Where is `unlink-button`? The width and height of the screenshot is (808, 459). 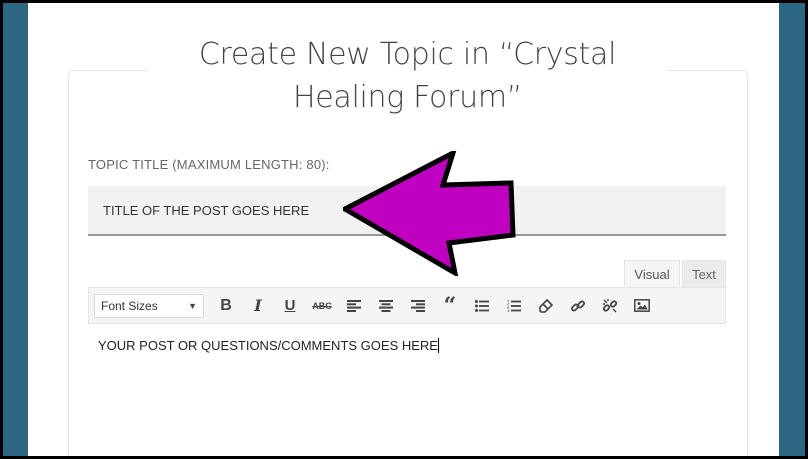
unlink-button is located at coordinates (610, 306).